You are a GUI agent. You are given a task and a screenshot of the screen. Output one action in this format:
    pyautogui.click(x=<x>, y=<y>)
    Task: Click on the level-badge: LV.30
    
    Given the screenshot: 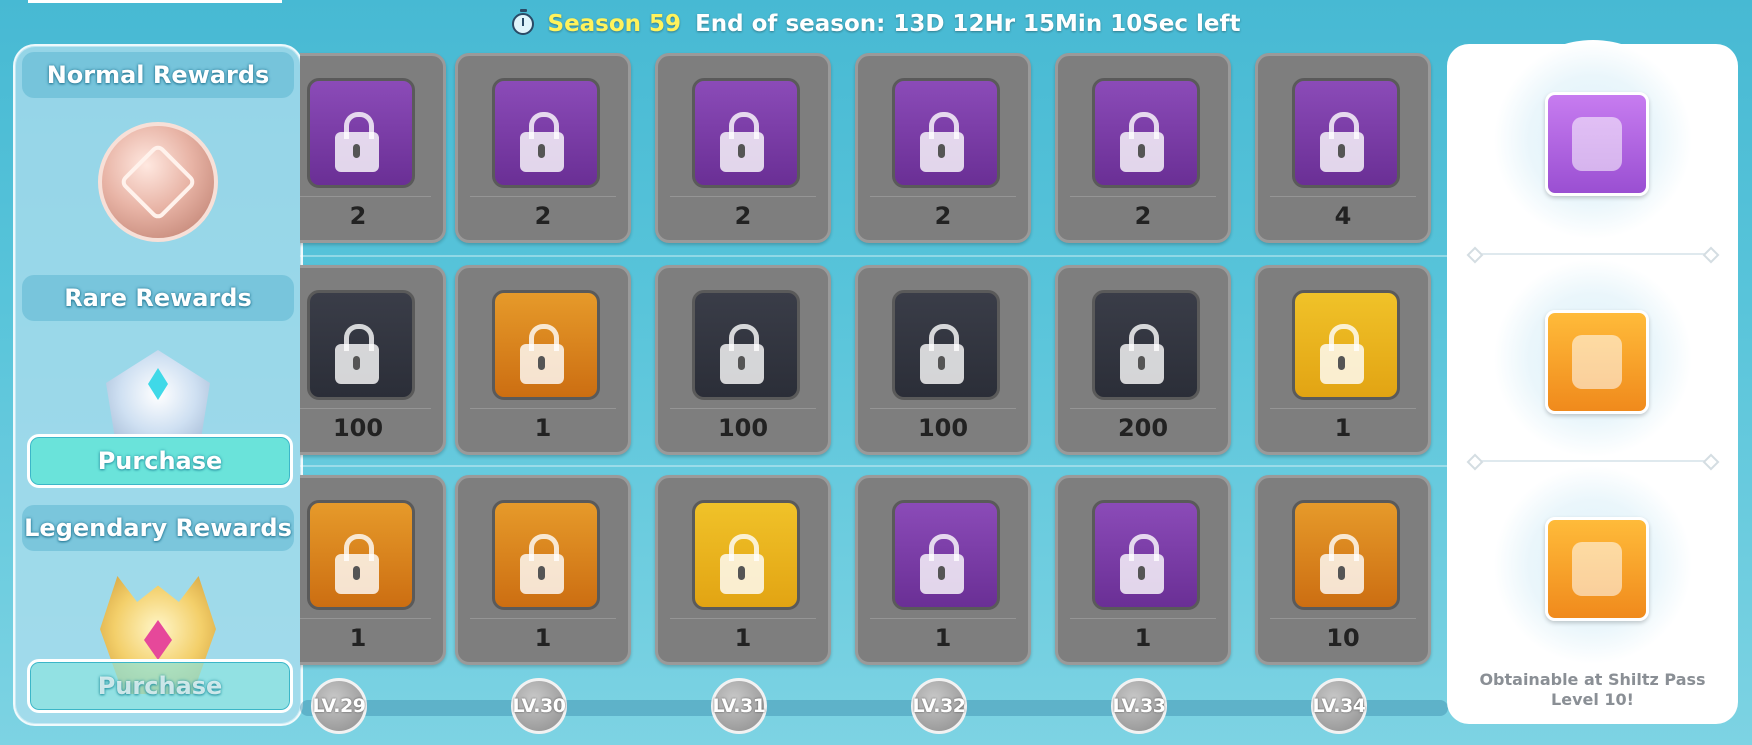 What is the action you would take?
    pyautogui.click(x=539, y=706)
    